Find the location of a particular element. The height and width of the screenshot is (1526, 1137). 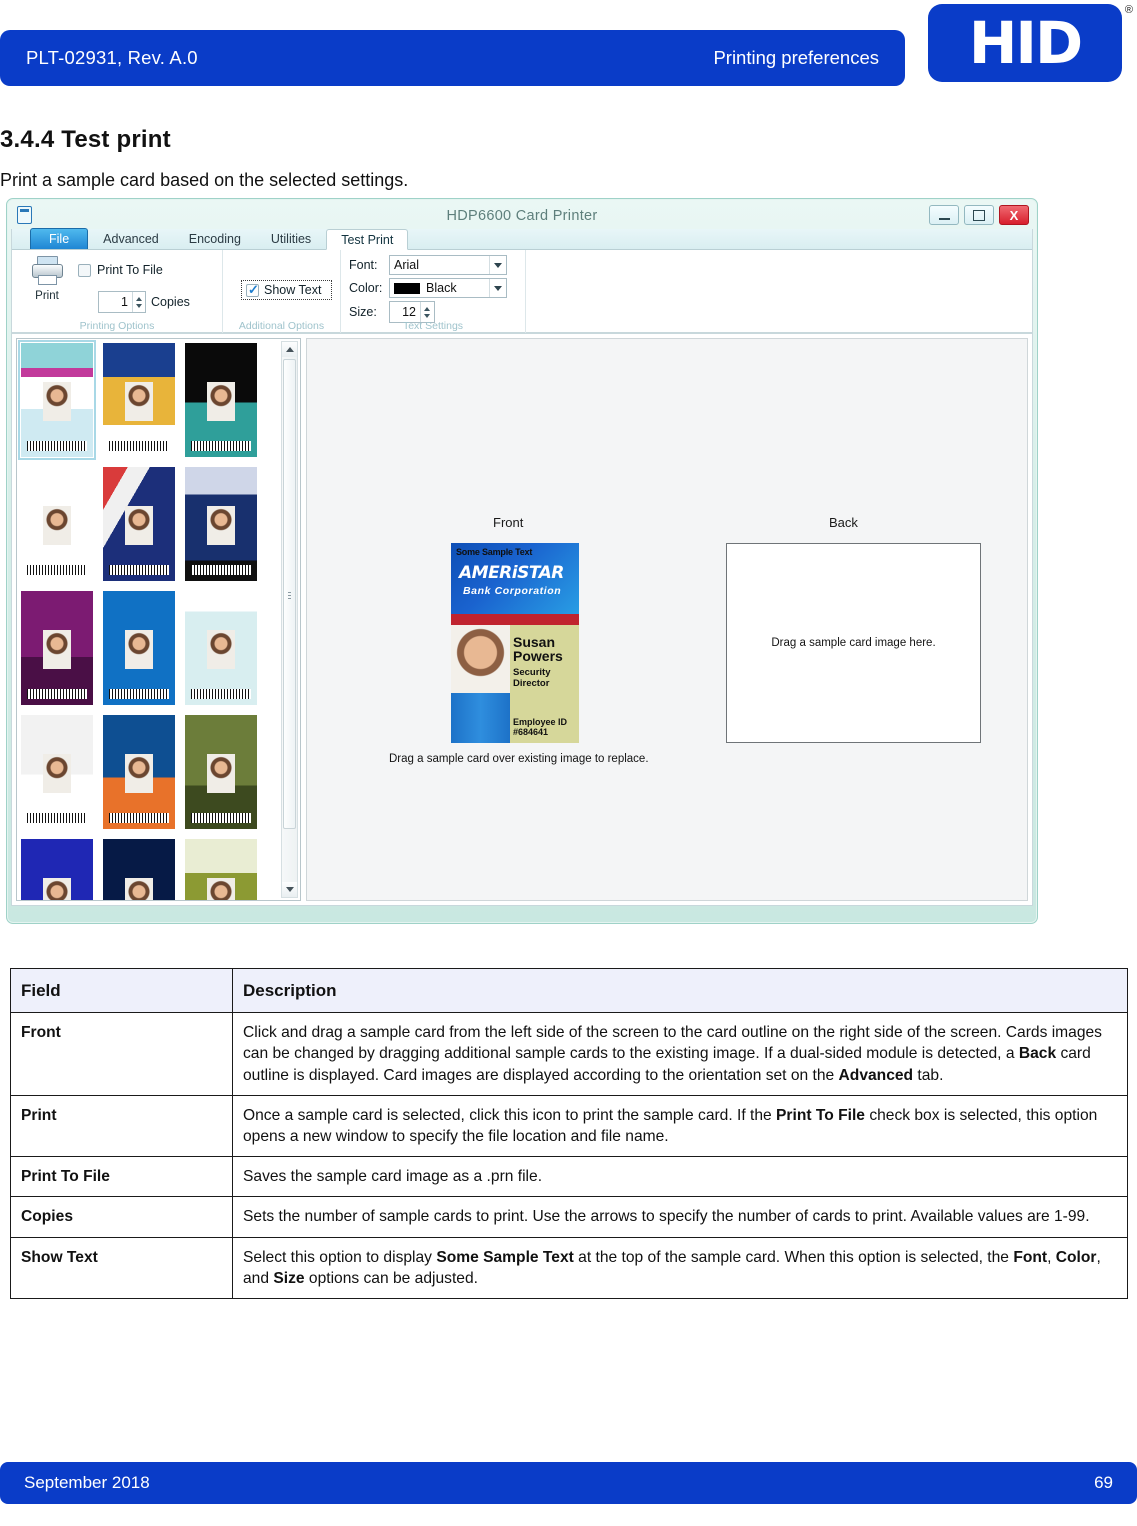

show-text-checkbox is located at coordinates (252, 290).